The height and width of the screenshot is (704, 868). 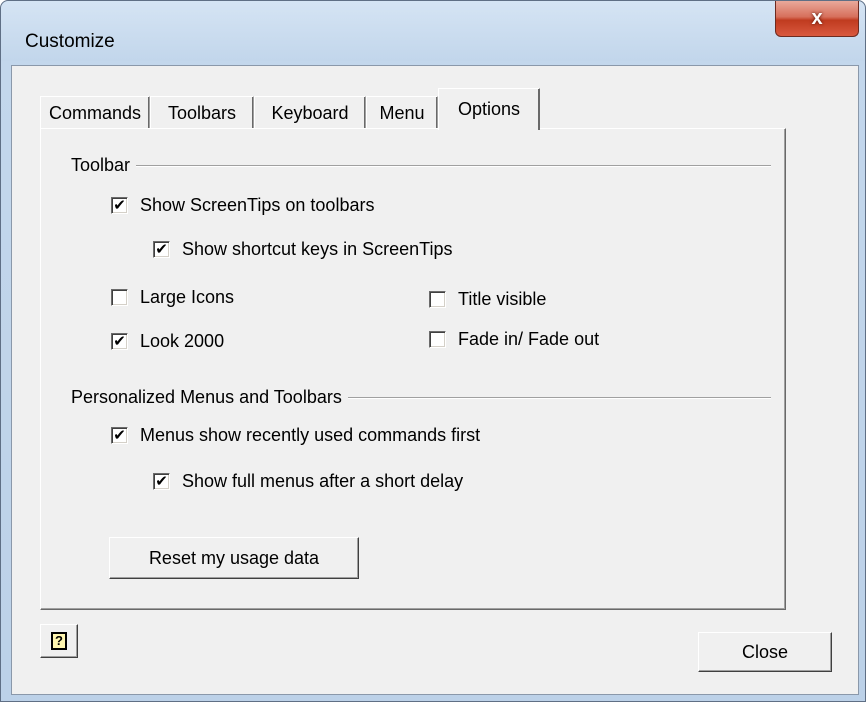 I want to click on full-menus-delay-checkbox: ✔ Show full menus after a short delay, so click(x=308, y=481).